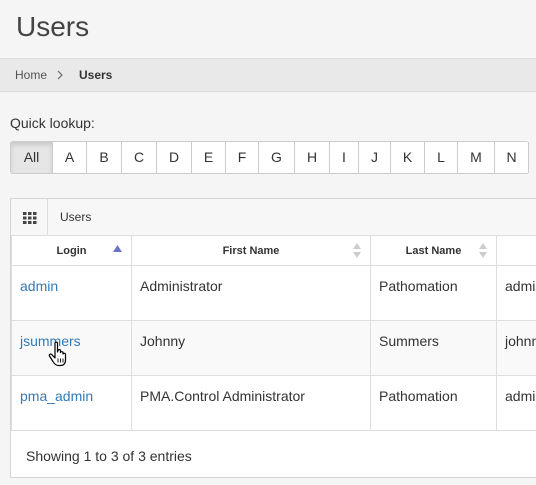 This screenshot has width=536, height=485. I want to click on column-header-first-name: First Name, so click(251, 250).